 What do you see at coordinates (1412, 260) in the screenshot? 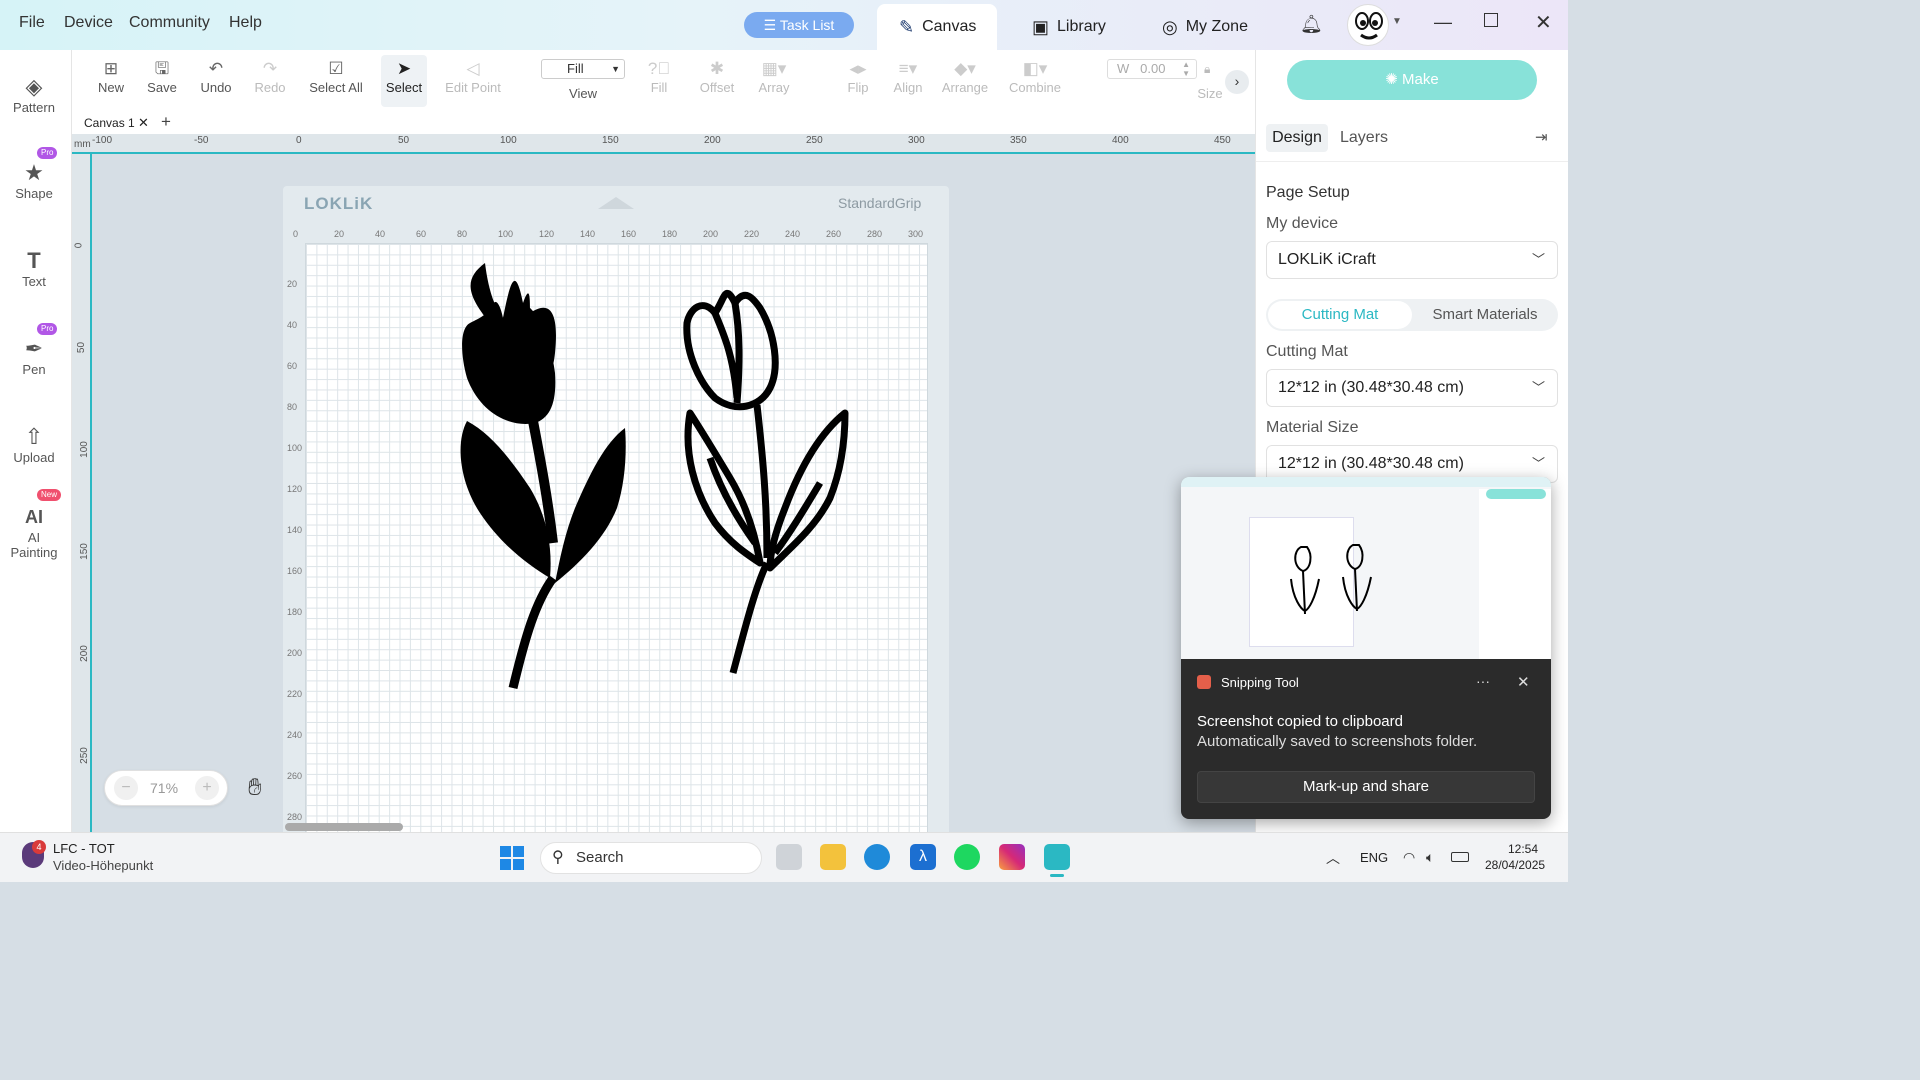
I see `device-select: LOKLiK iCraft ﹀` at bounding box center [1412, 260].